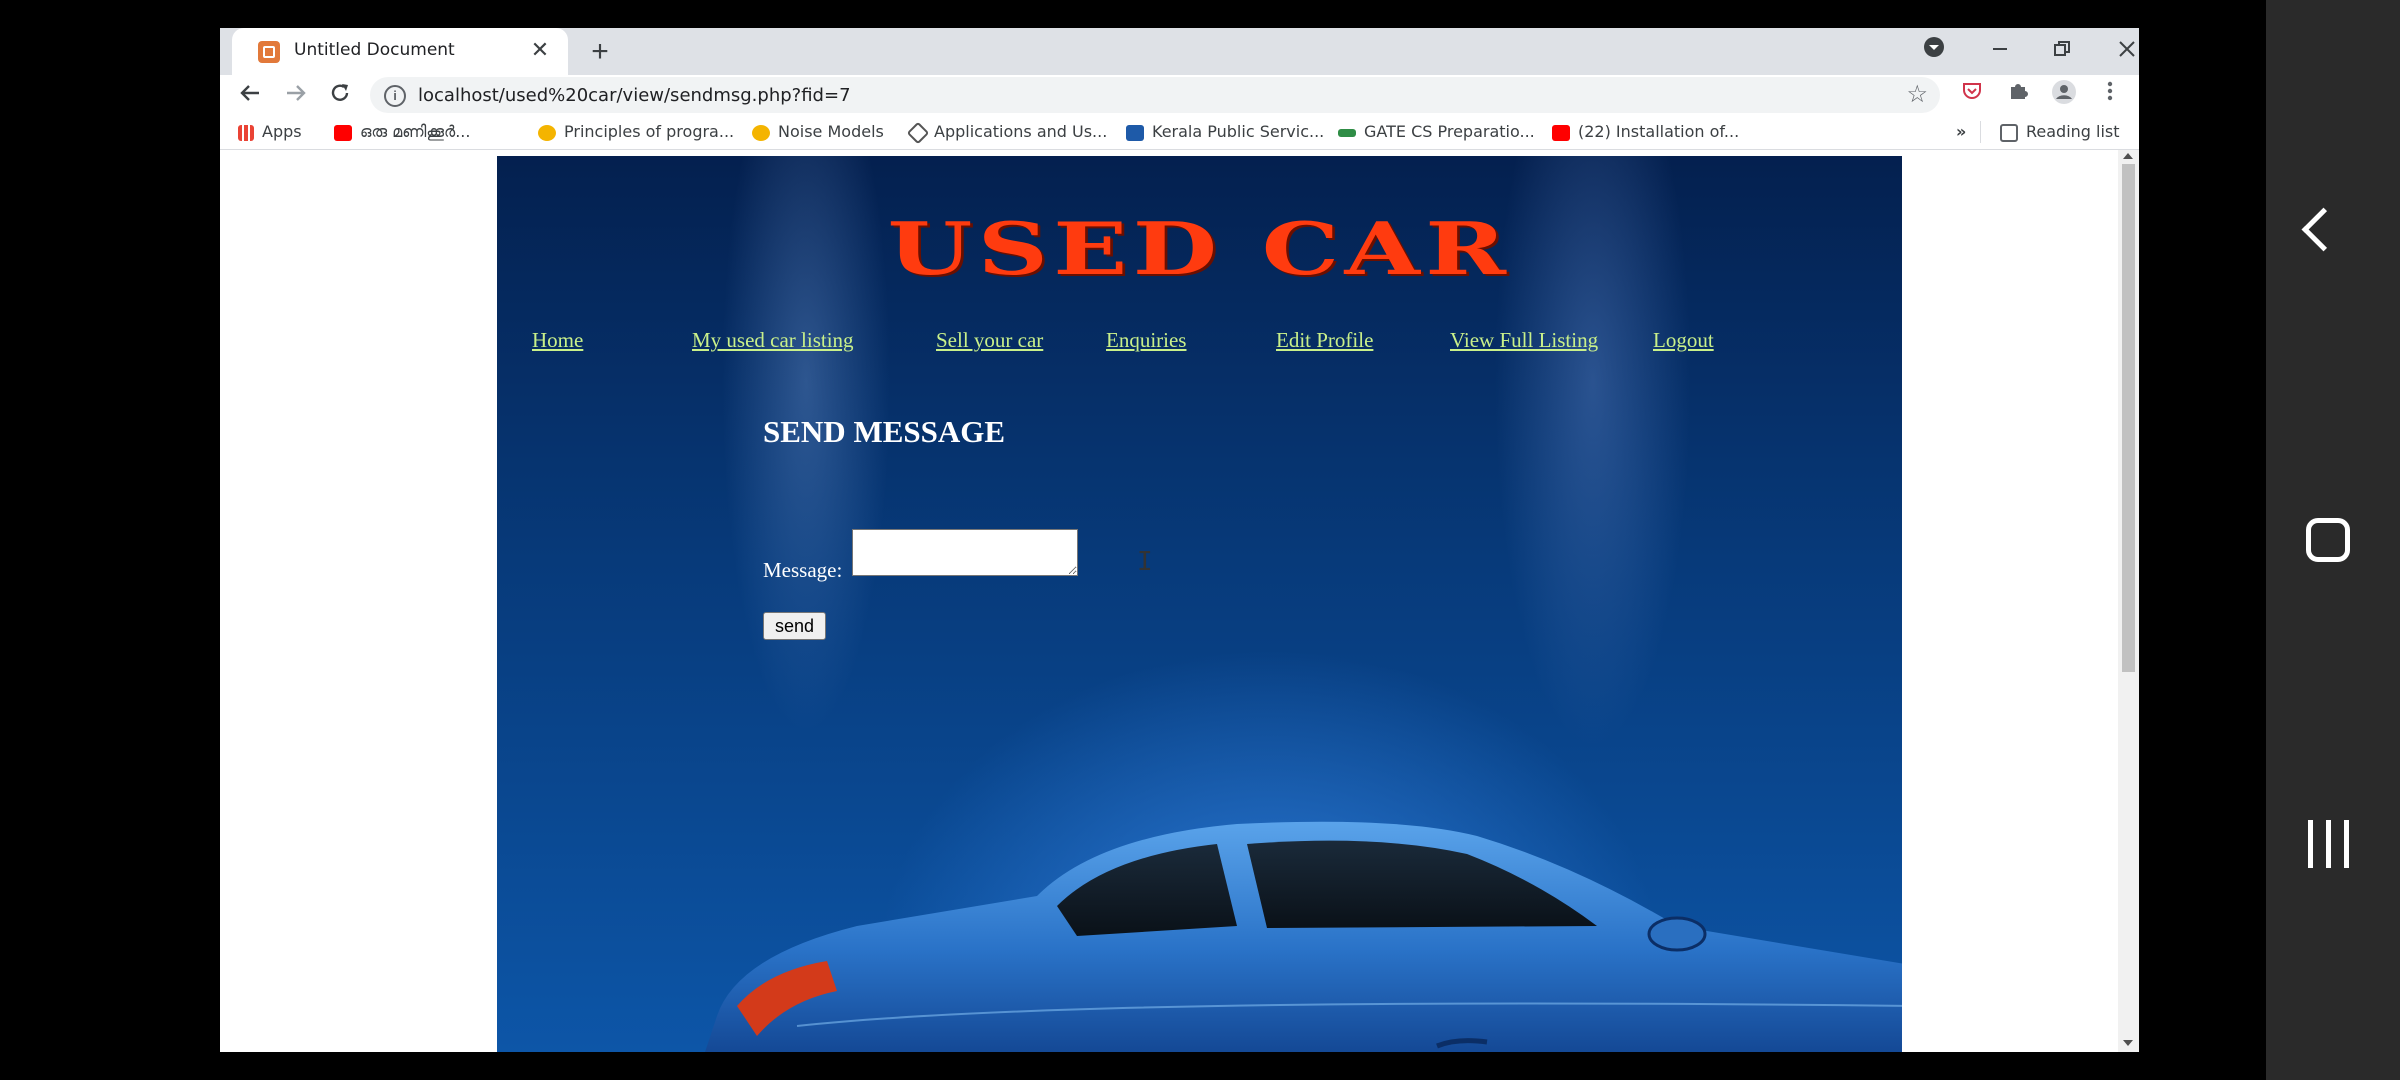 This screenshot has width=2400, height=1080. Describe the element at coordinates (246, 132) in the screenshot. I see `apps-grid-icon` at that location.